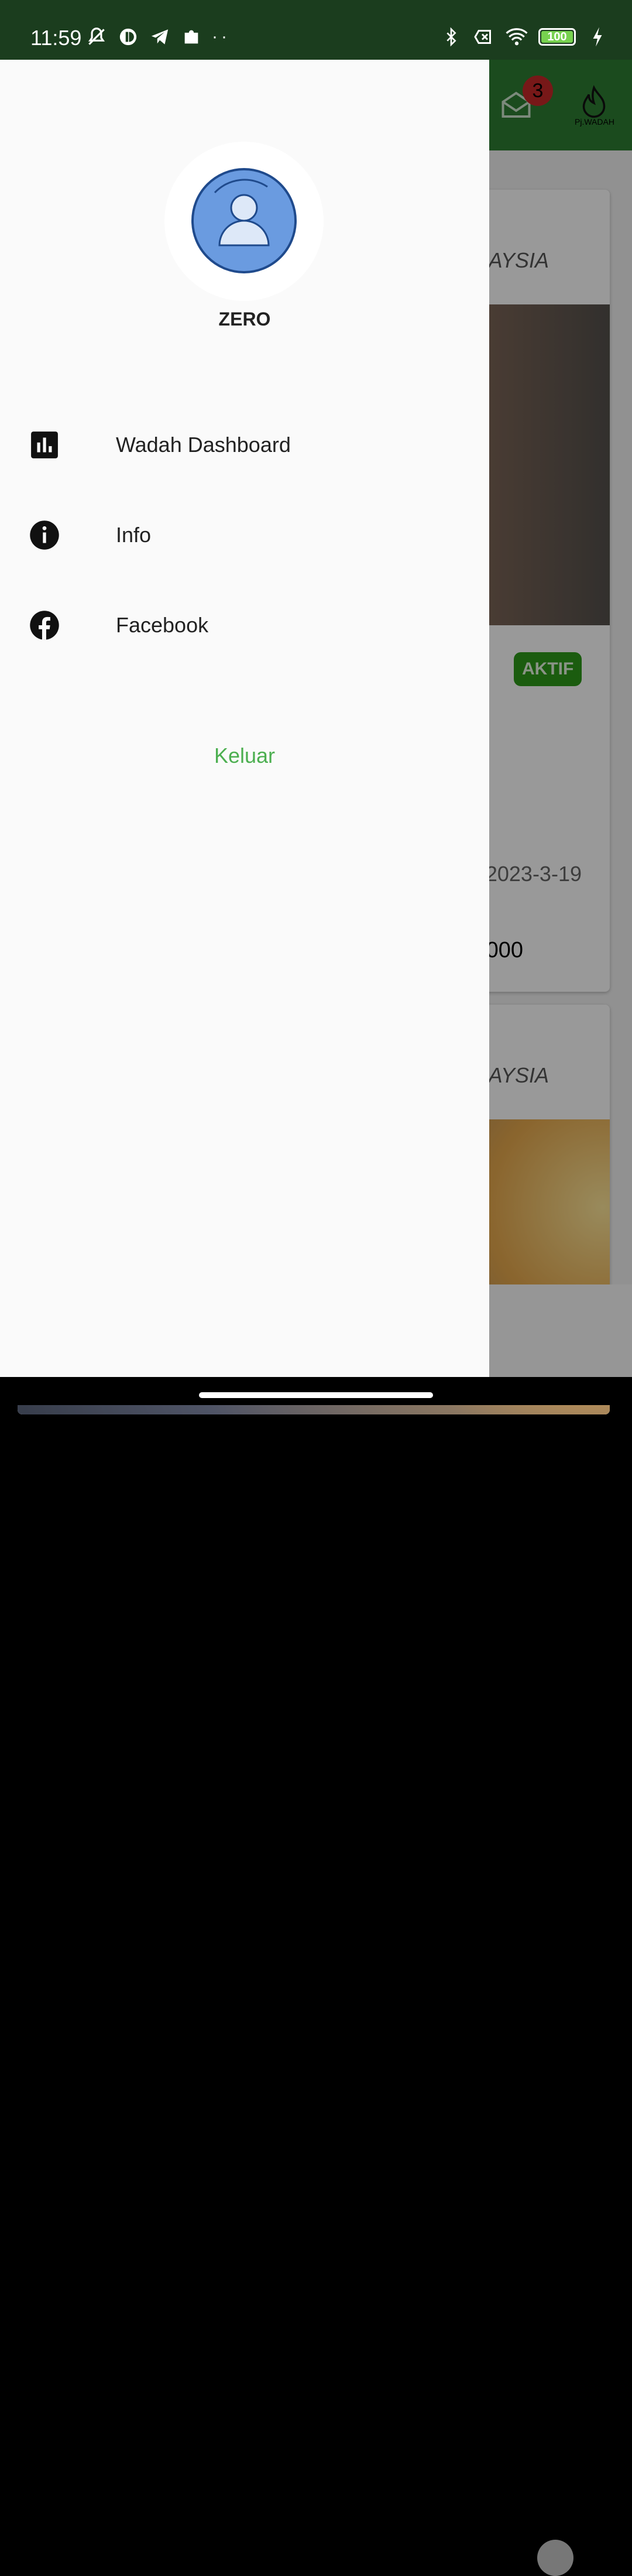 The height and width of the screenshot is (2576, 632). Describe the element at coordinates (244, 319) in the screenshot. I see `user-name: ZERO` at that location.